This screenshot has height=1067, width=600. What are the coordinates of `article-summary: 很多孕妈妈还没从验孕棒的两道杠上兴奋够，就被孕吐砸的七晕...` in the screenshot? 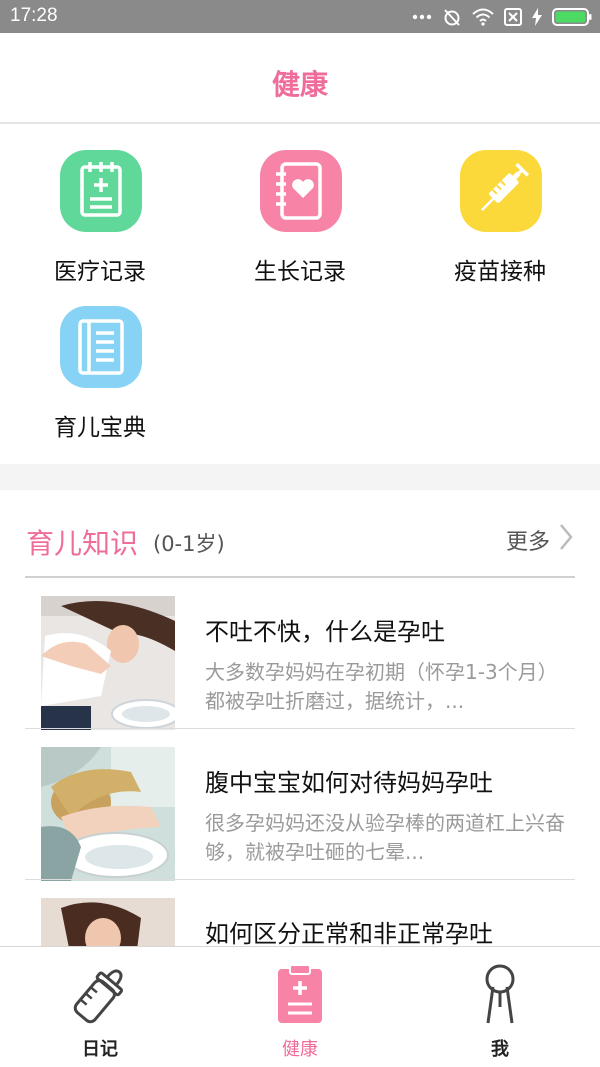 It's located at (385, 837).